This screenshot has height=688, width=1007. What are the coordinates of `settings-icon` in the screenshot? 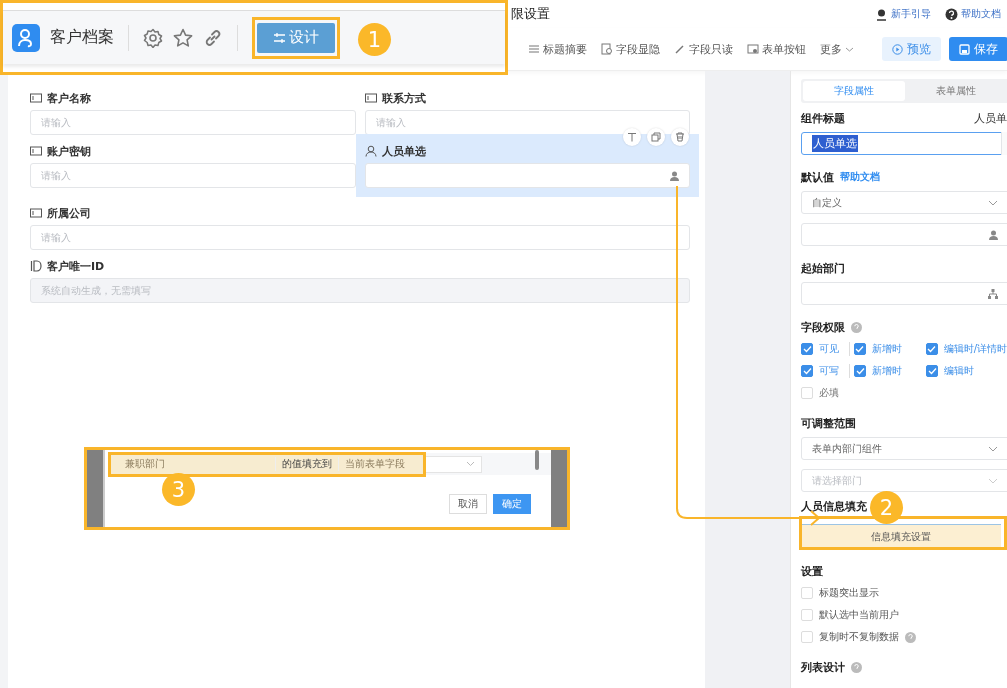 It's located at (153, 37).